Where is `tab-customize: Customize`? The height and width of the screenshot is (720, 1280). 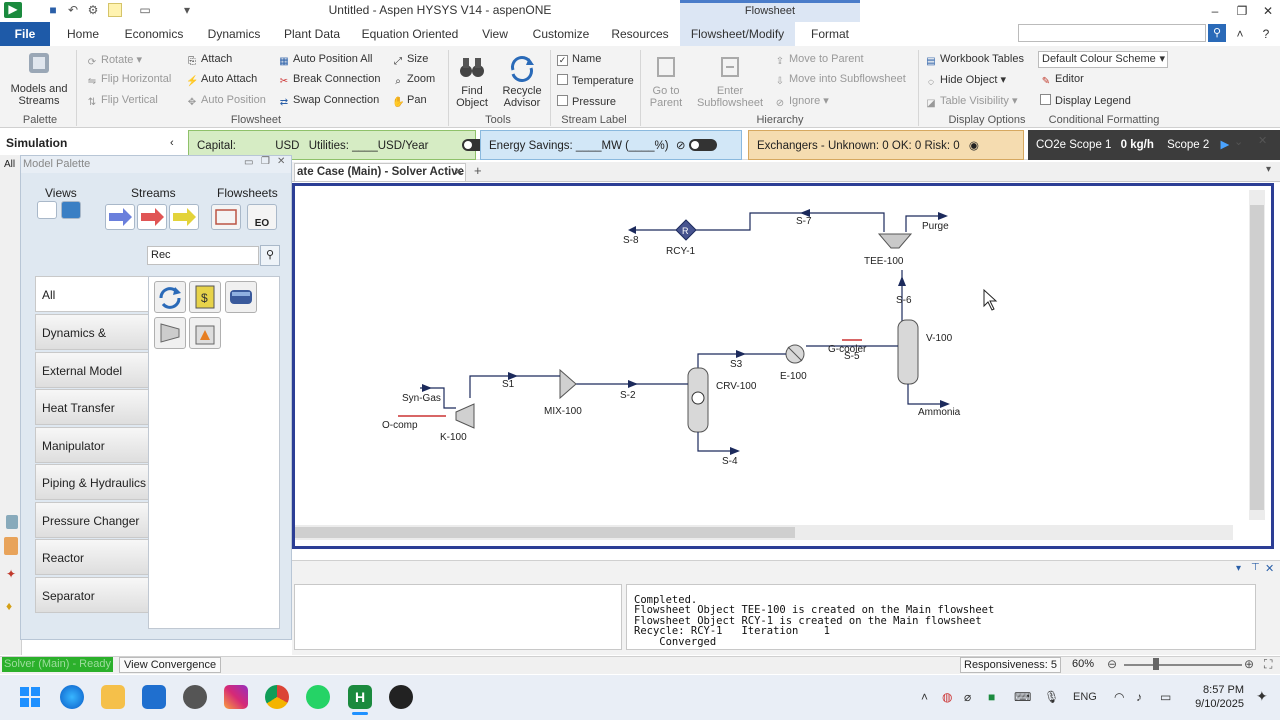
tab-customize: Customize is located at coordinates (561, 34).